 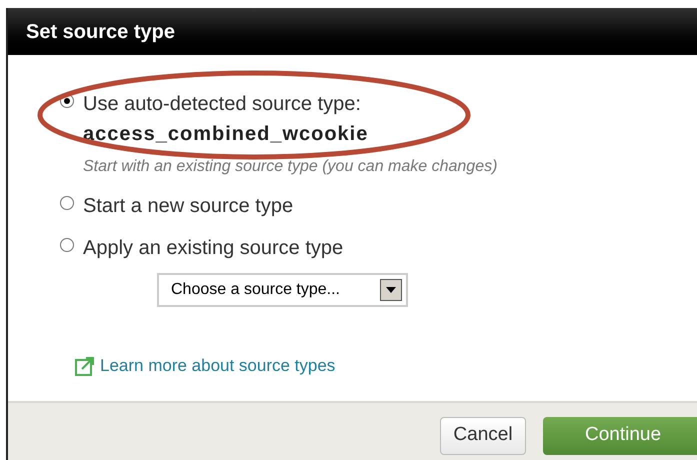 I want to click on option-label: Apply an existing source type, so click(x=213, y=248).